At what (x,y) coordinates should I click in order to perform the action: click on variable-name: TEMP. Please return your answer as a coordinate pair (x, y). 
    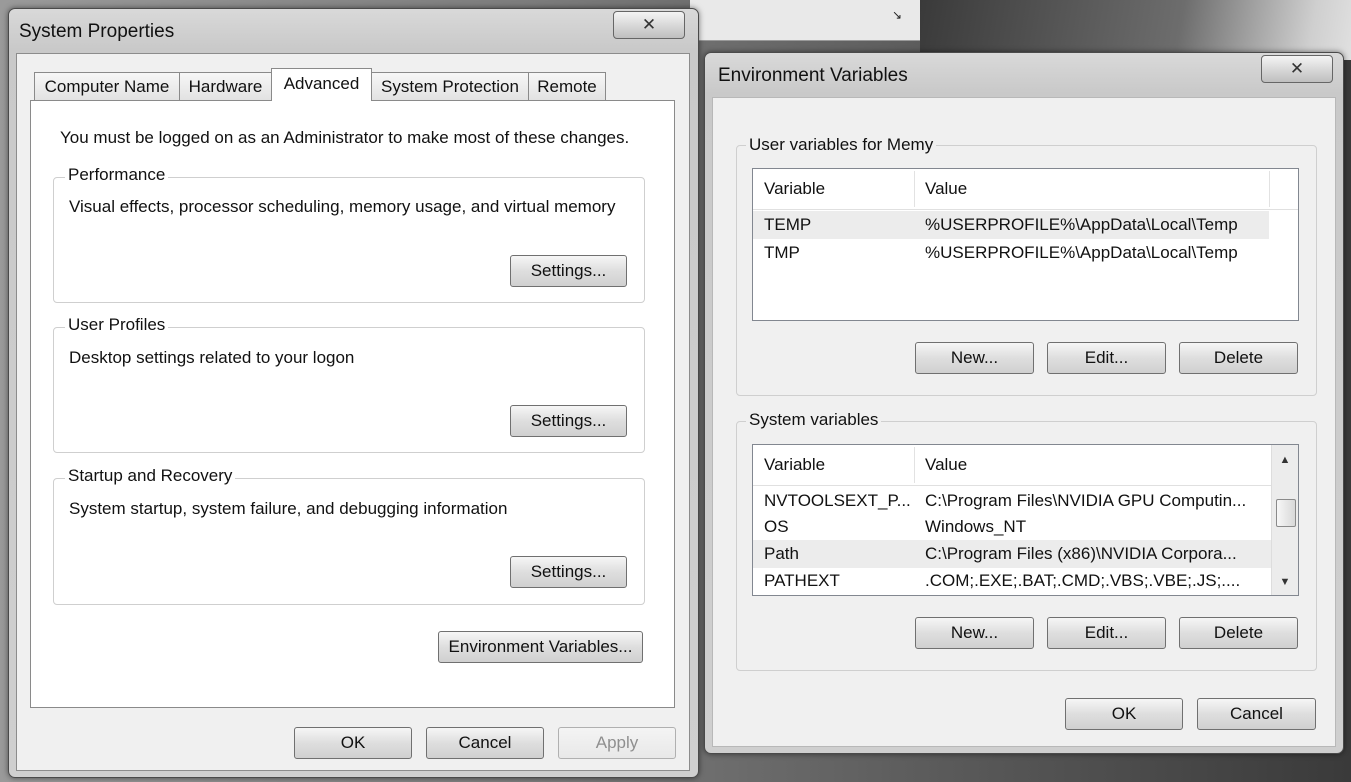
    Looking at the image, I should click on (788, 224).